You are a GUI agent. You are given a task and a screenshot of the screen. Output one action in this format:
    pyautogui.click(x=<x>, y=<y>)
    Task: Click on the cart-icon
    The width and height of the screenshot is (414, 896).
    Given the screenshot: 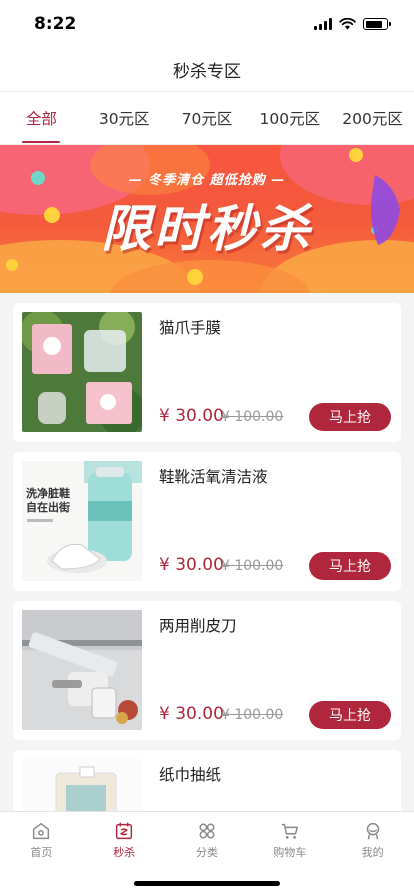 What is the action you would take?
    pyautogui.click(x=289, y=831)
    